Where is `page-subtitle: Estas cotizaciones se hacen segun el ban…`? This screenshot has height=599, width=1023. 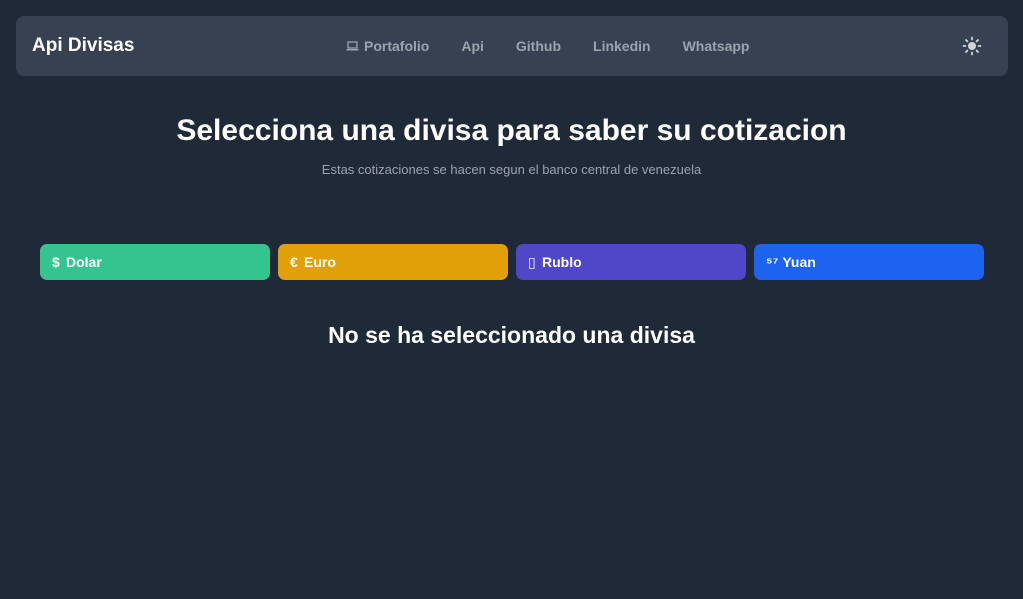 page-subtitle: Estas cotizaciones se hacen segun el ban… is located at coordinates (511, 169).